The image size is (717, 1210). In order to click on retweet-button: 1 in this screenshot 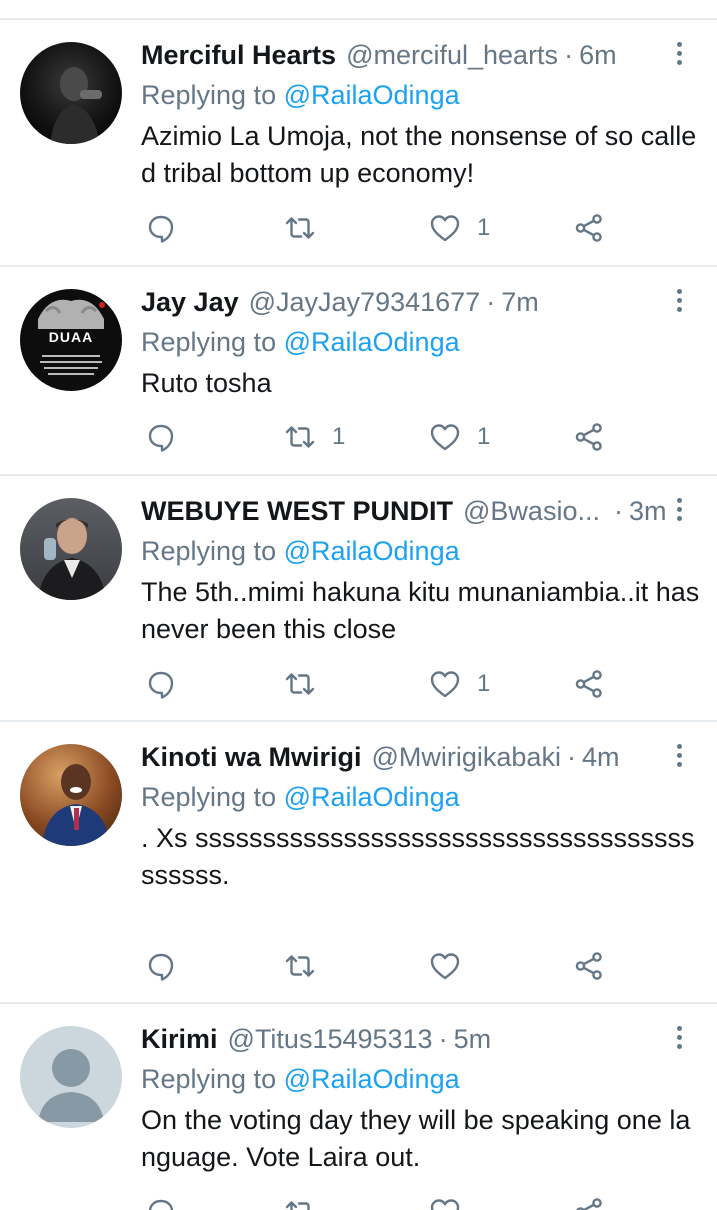, I will do `click(314, 437)`.